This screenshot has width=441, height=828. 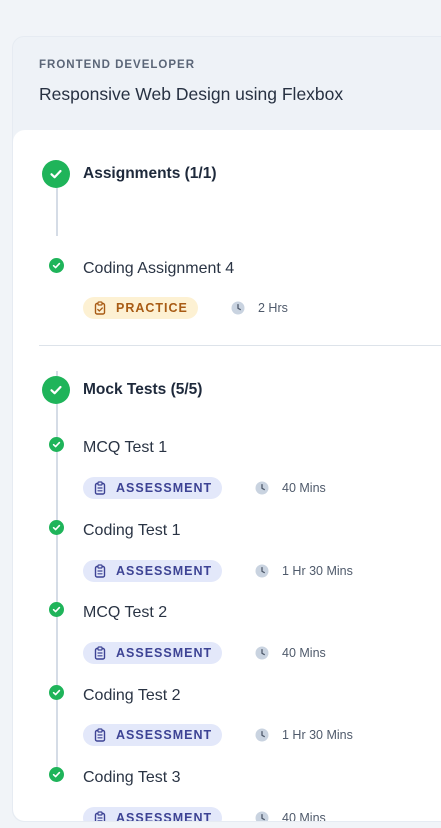 I want to click on duration: 2 Hrs, so click(x=259, y=308).